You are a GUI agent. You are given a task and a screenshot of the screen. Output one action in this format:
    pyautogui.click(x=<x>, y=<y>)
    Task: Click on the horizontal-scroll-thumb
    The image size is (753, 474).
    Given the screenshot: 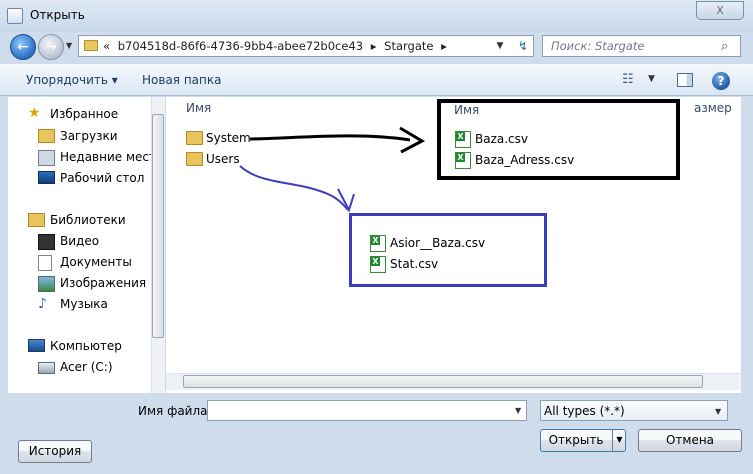 What is the action you would take?
    pyautogui.click(x=443, y=381)
    